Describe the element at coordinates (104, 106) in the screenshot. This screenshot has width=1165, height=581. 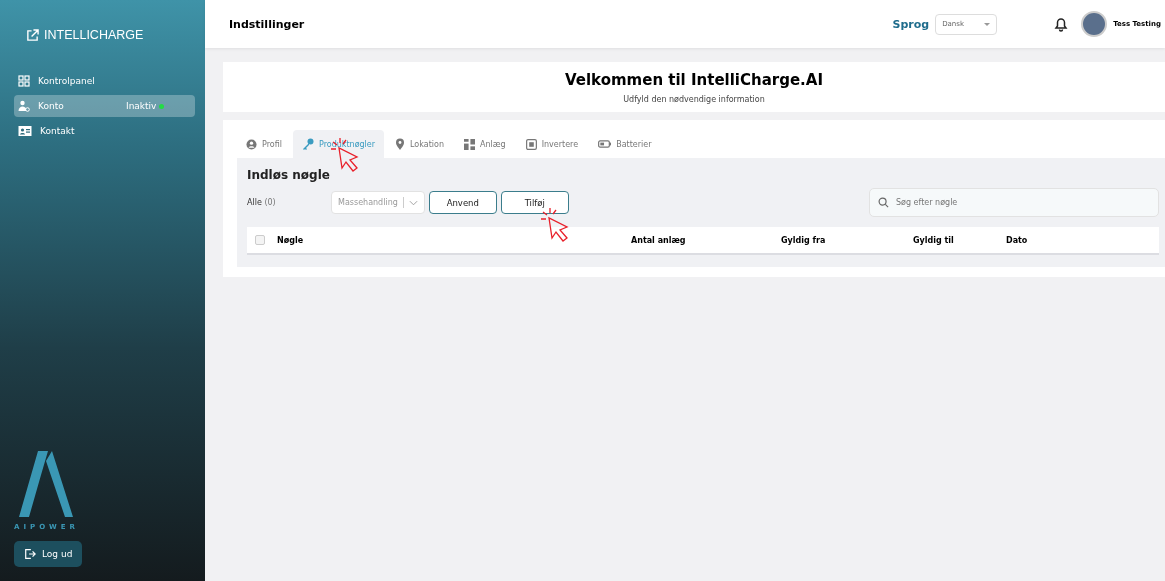
I see `sidebar-item: Konto Inaktiv` at that location.